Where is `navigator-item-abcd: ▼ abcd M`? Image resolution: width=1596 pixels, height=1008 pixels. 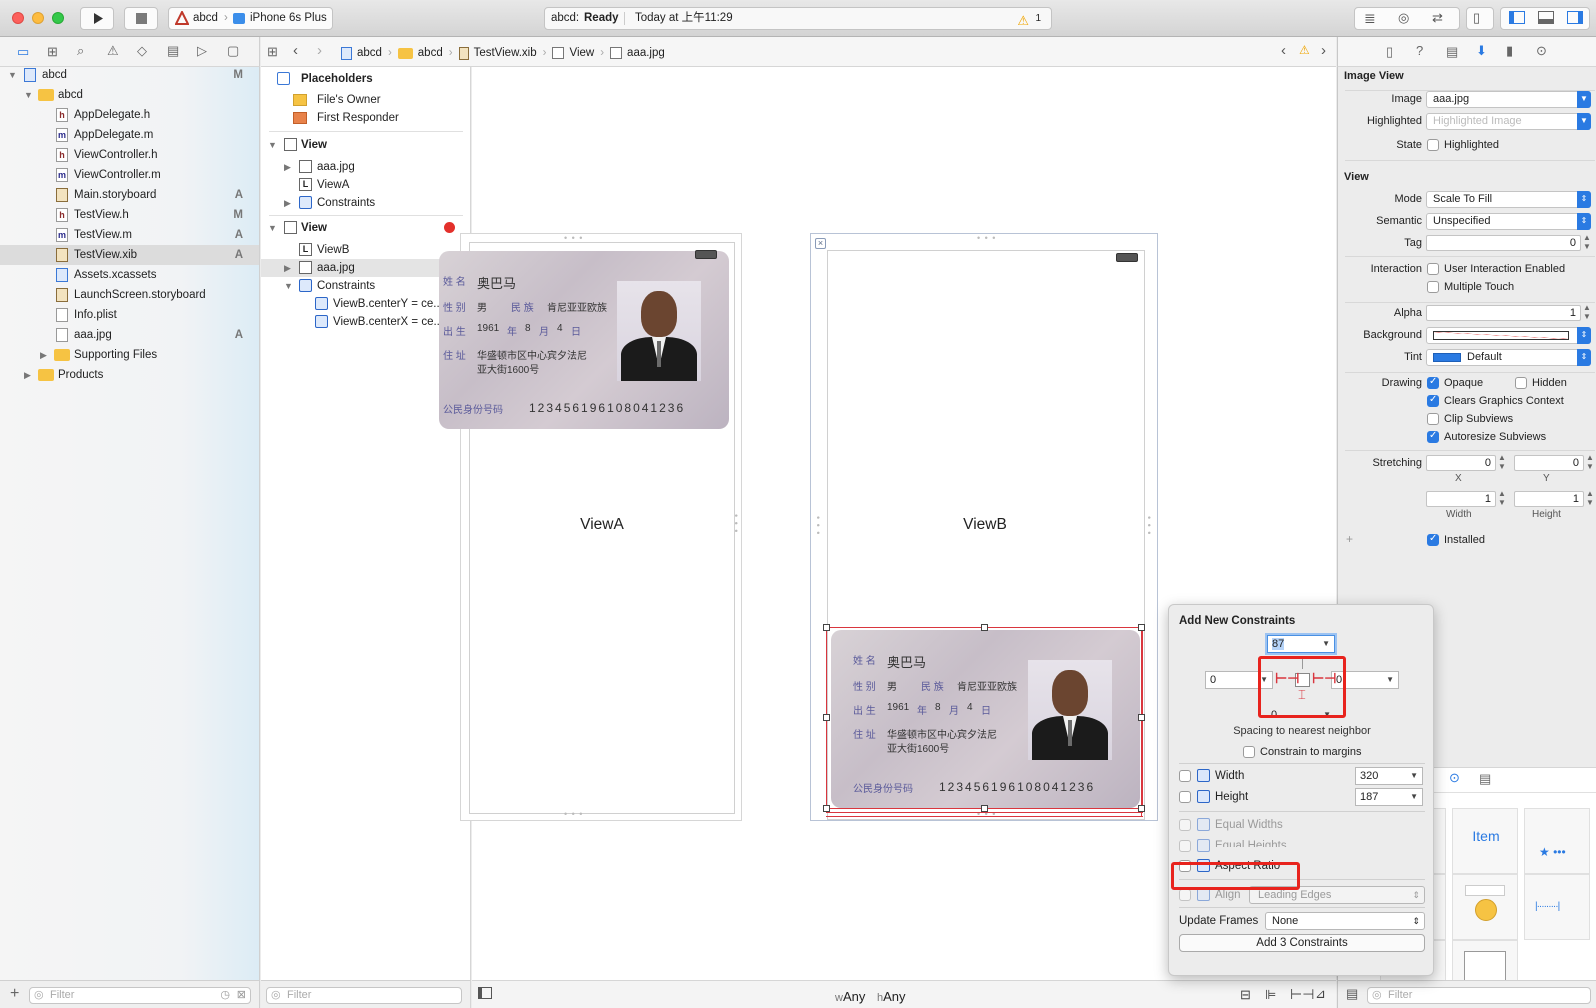
navigator-item-abcd: ▼ abcd M is located at coordinates (129, 75).